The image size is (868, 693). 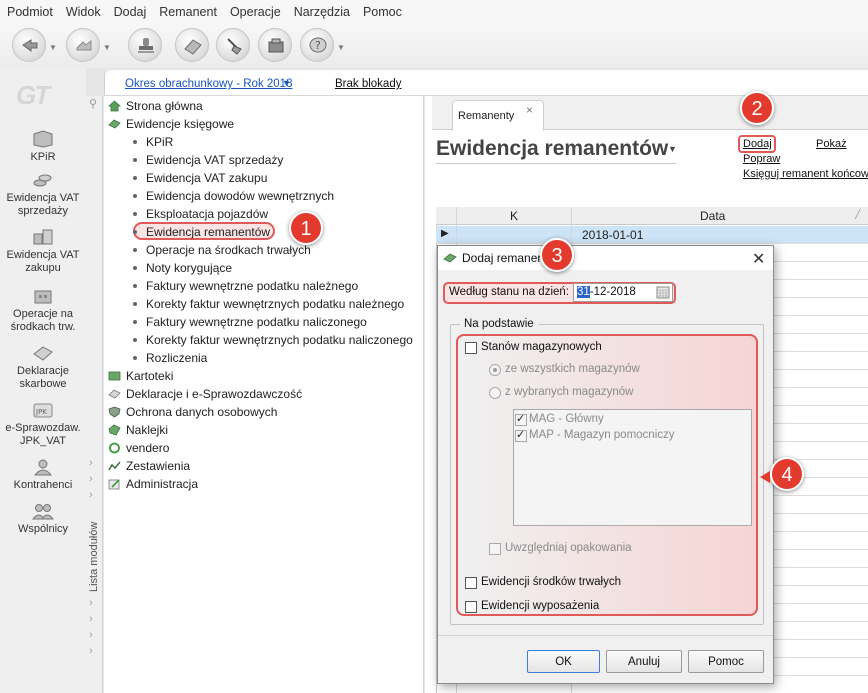 I want to click on highlight-dodaj, so click(x=757, y=144).